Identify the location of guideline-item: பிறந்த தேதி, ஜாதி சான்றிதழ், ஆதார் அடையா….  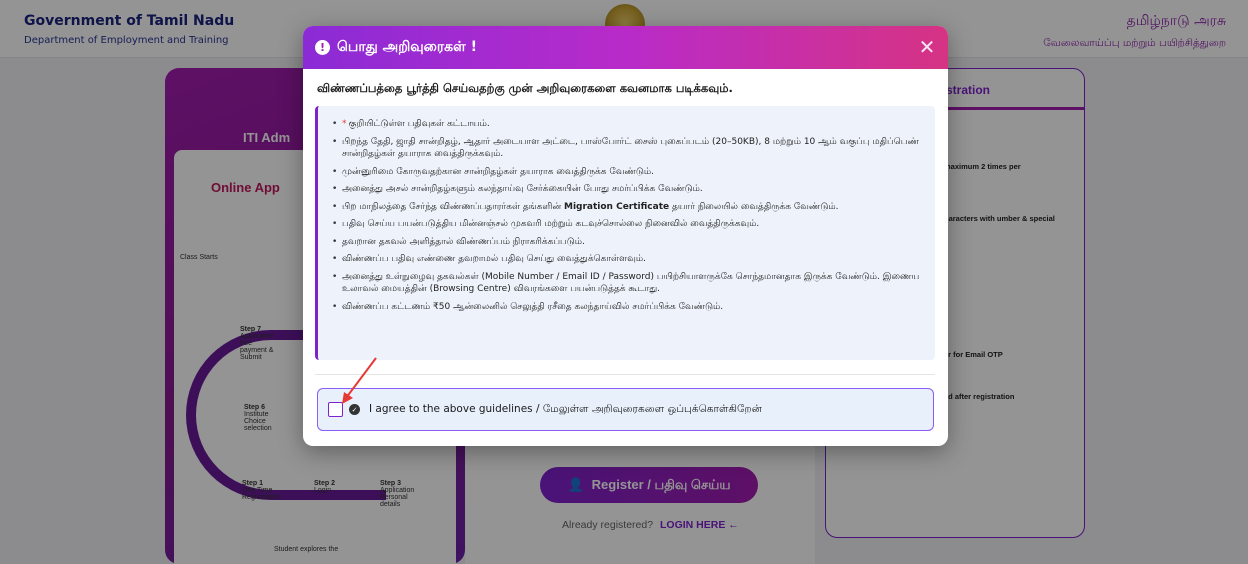
(626, 148).